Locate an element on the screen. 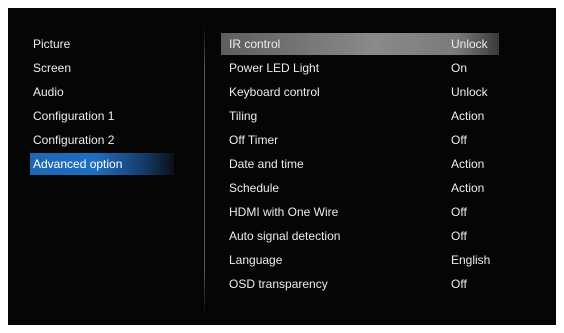 The width and height of the screenshot is (564, 333). option-label: Tiling is located at coordinates (243, 116).